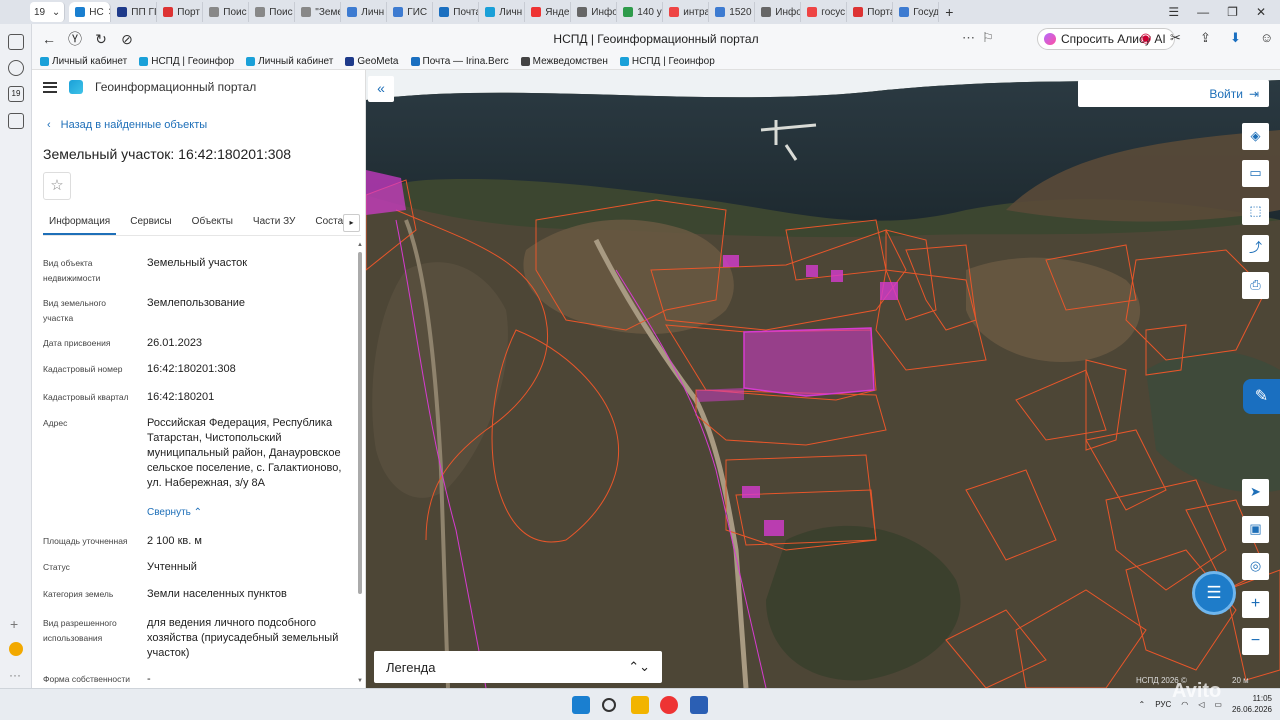 The image size is (1280, 720). What do you see at coordinates (699, 705) in the screenshot?
I see `word-icon` at bounding box center [699, 705].